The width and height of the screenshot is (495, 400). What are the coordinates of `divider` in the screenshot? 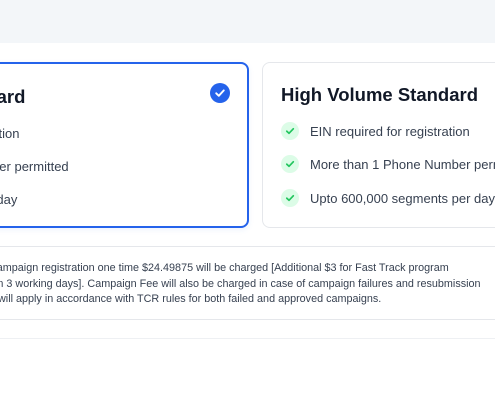 It's located at (247, 338).